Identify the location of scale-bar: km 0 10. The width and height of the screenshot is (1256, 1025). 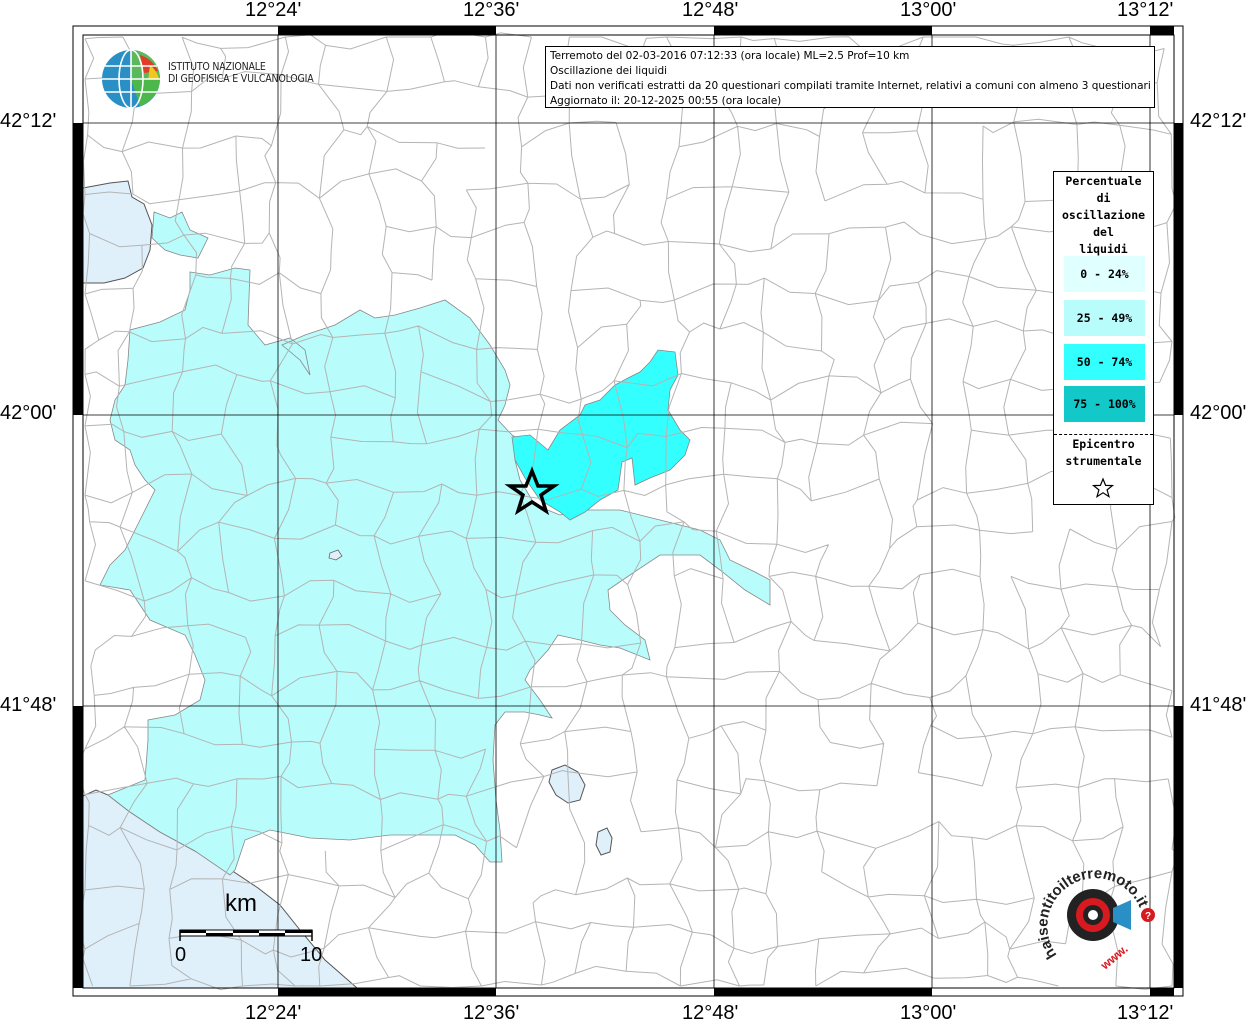
(250, 930).